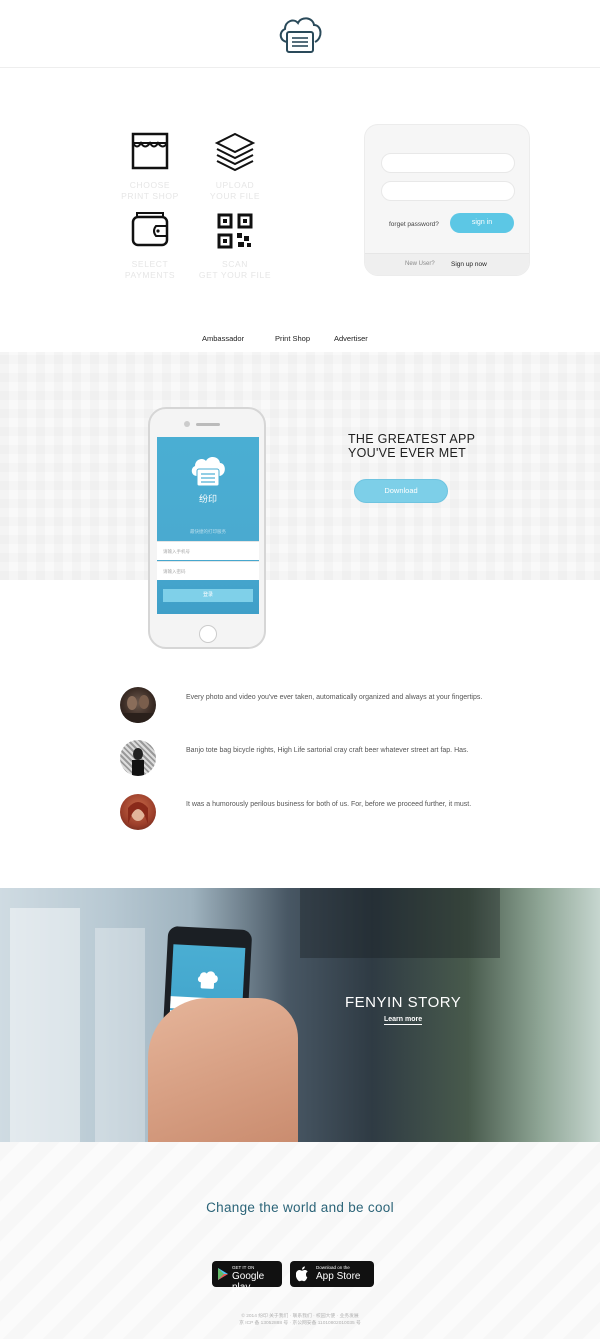 This screenshot has width=600, height=1339. What do you see at coordinates (482, 223) in the screenshot?
I see `sign-in-button: sign in` at bounding box center [482, 223].